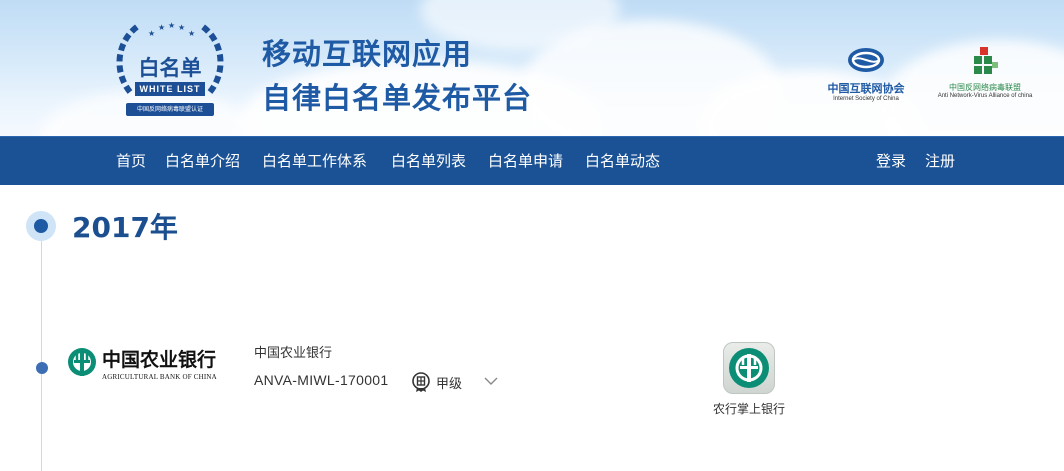 This screenshot has width=1064, height=471. I want to click on whitelist-id: ANVA-MIWL-170001, so click(321, 380).